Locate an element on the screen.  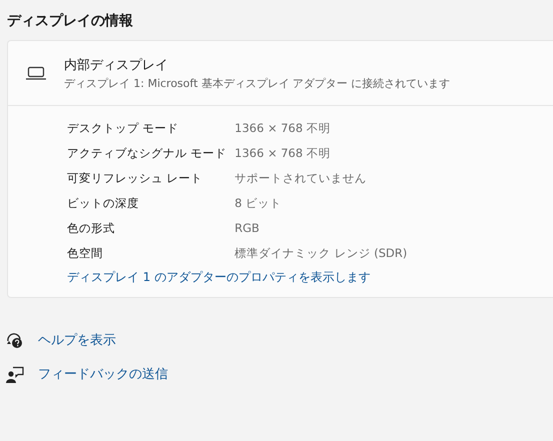
property-value: サポートされていません is located at coordinates (300, 178).